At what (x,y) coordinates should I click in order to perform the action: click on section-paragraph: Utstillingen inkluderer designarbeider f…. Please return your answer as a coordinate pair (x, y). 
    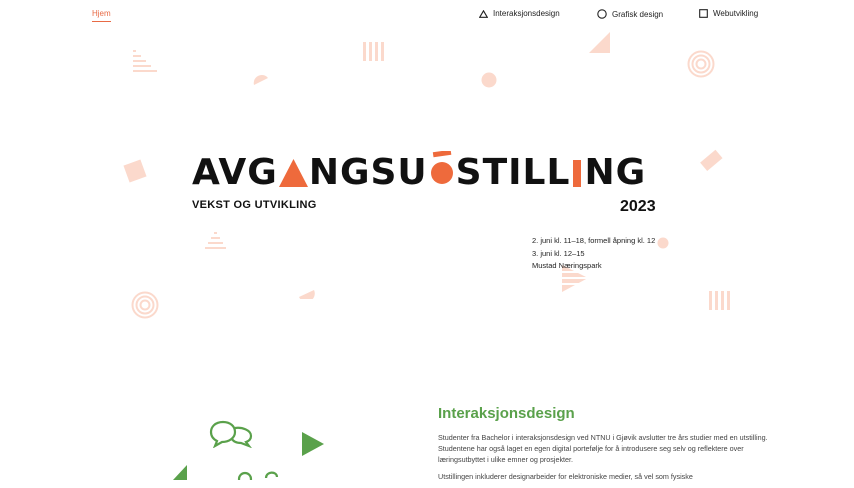
    Looking at the image, I should click on (565, 476).